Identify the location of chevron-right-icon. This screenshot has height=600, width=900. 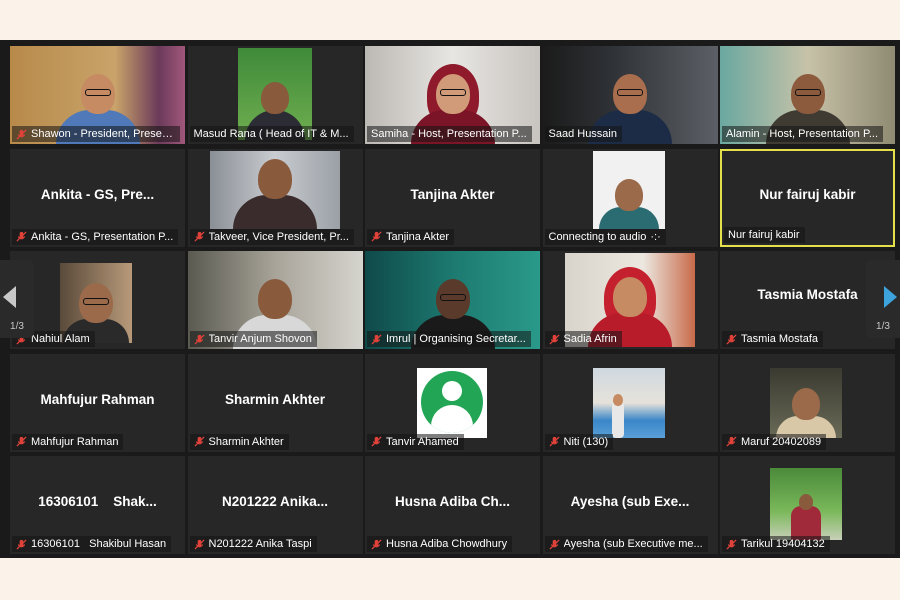
(890, 297).